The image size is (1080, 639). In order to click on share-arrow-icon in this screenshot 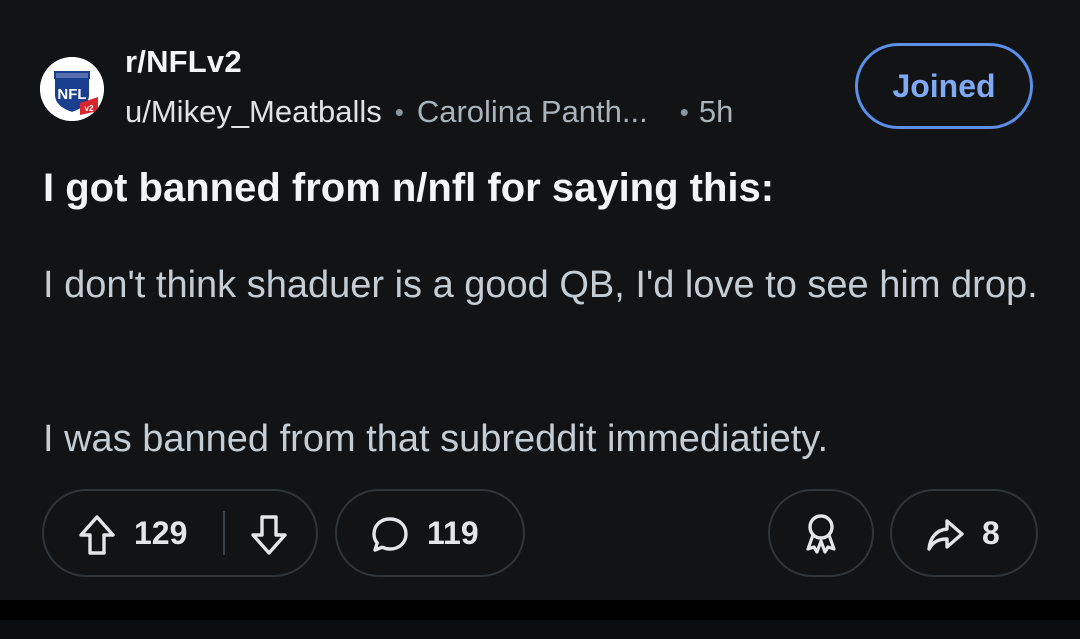, I will do `click(945, 535)`.